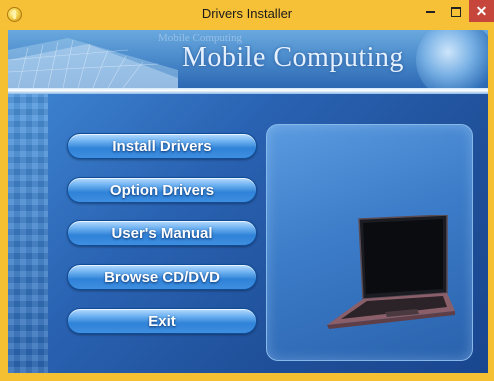  I want to click on install-drivers-button: Install Drivers, so click(162, 146).